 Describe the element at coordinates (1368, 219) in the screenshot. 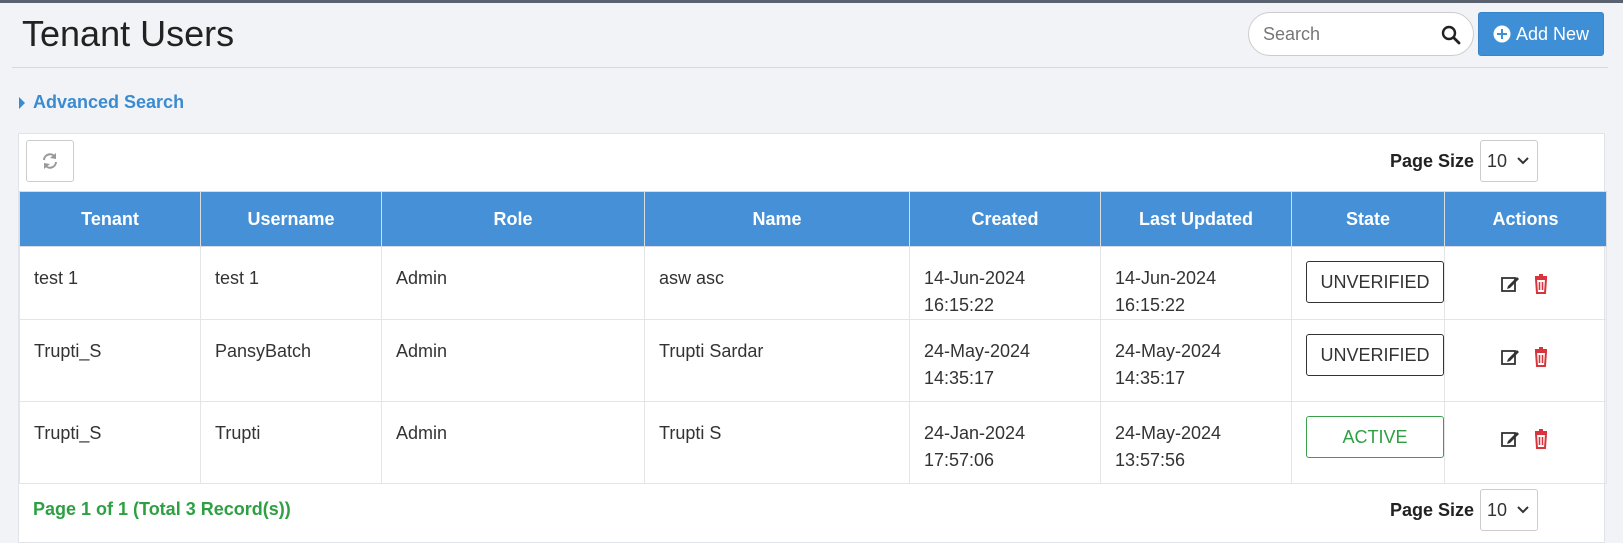

I see `col-header-state: State` at that location.